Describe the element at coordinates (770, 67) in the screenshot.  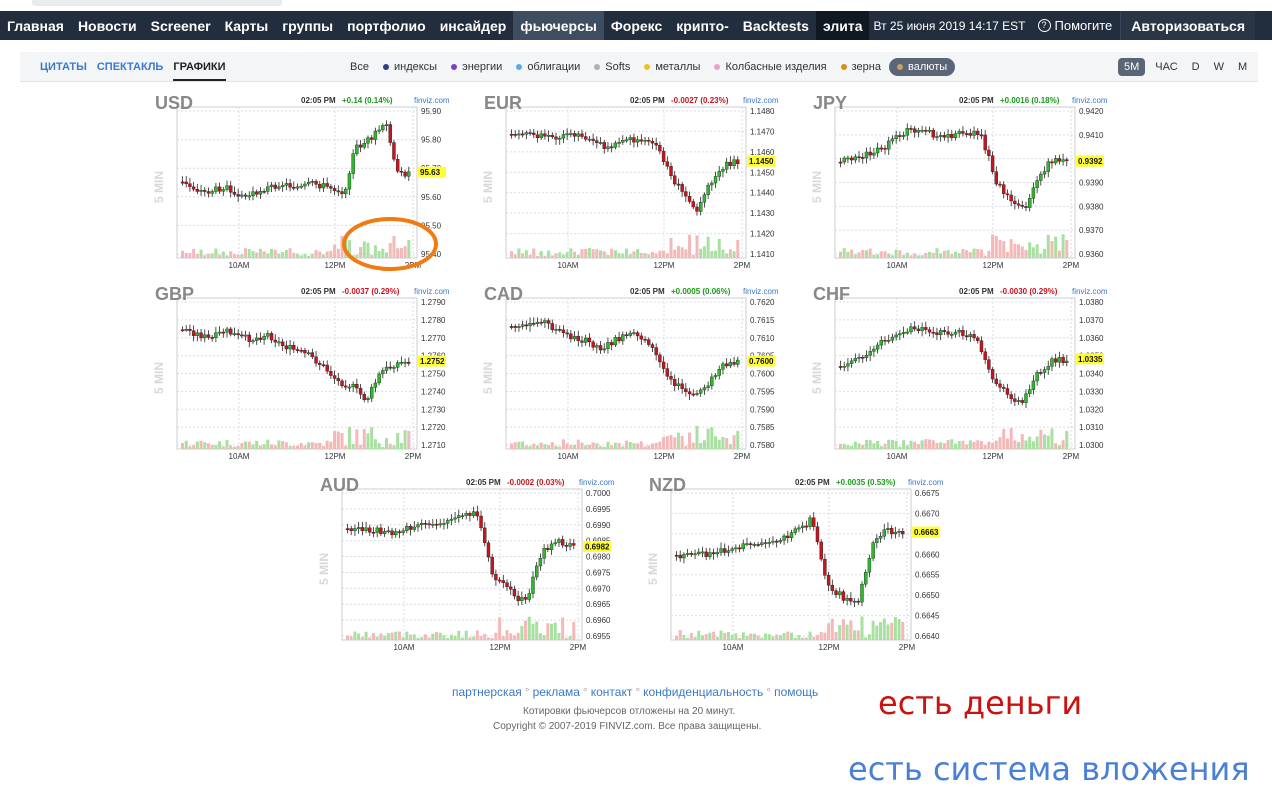
I see `filter-6: Колбасные изделия` at that location.